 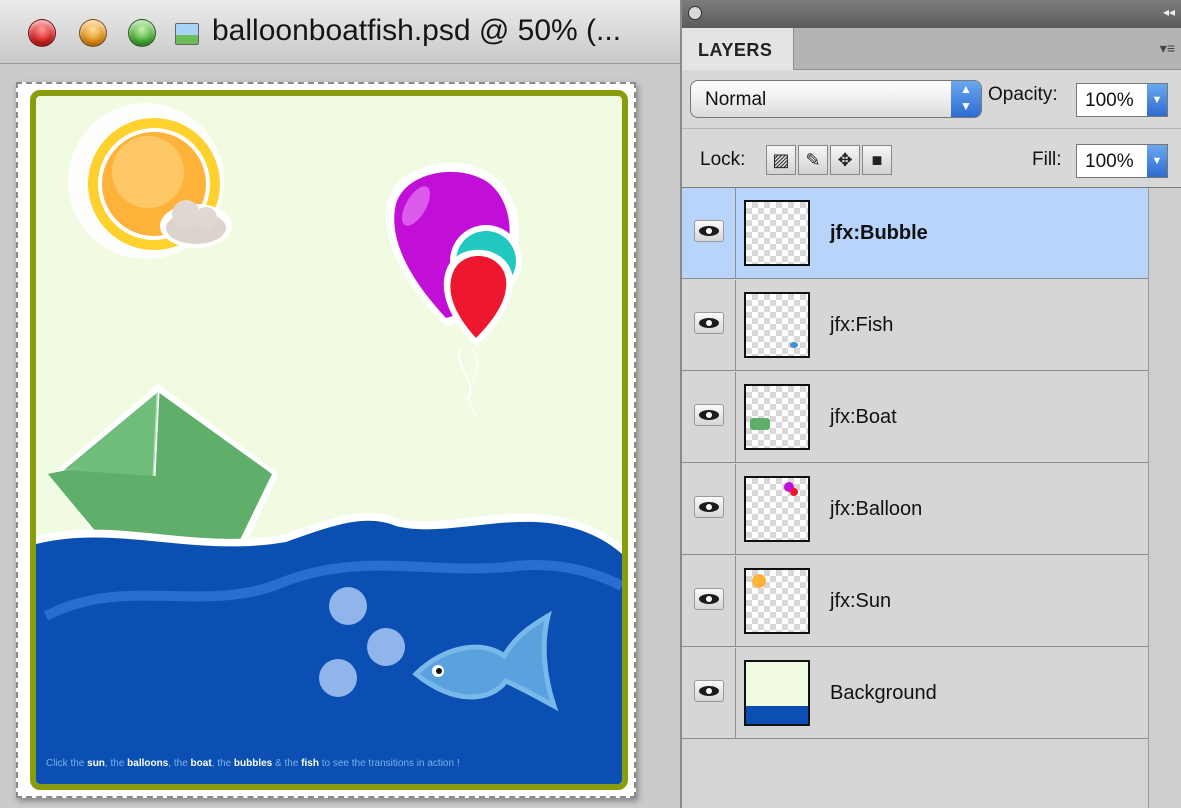 What do you see at coordinates (915, 325) in the screenshot?
I see `layer-row-fish: jfx:Fish` at bounding box center [915, 325].